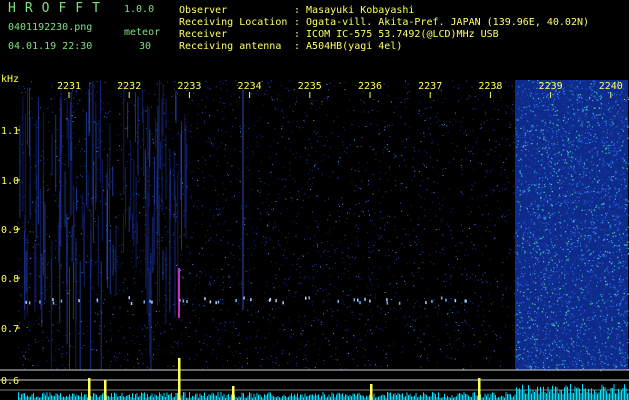 Image resolution: width=629 pixels, height=400 pixels. Describe the element at coordinates (611, 86) in the screenshot. I see `time-tick-label: 2240` at that location.